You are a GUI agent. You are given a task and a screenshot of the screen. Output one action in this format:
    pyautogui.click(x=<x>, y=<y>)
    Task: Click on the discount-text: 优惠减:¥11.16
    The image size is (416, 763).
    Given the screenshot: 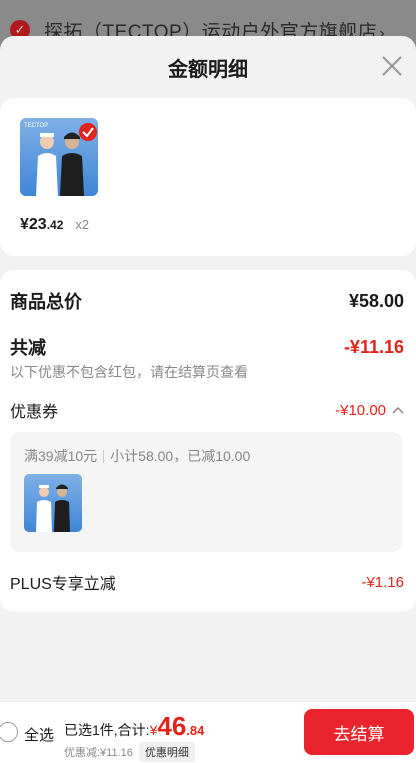 What is the action you would take?
    pyautogui.click(x=98, y=753)
    